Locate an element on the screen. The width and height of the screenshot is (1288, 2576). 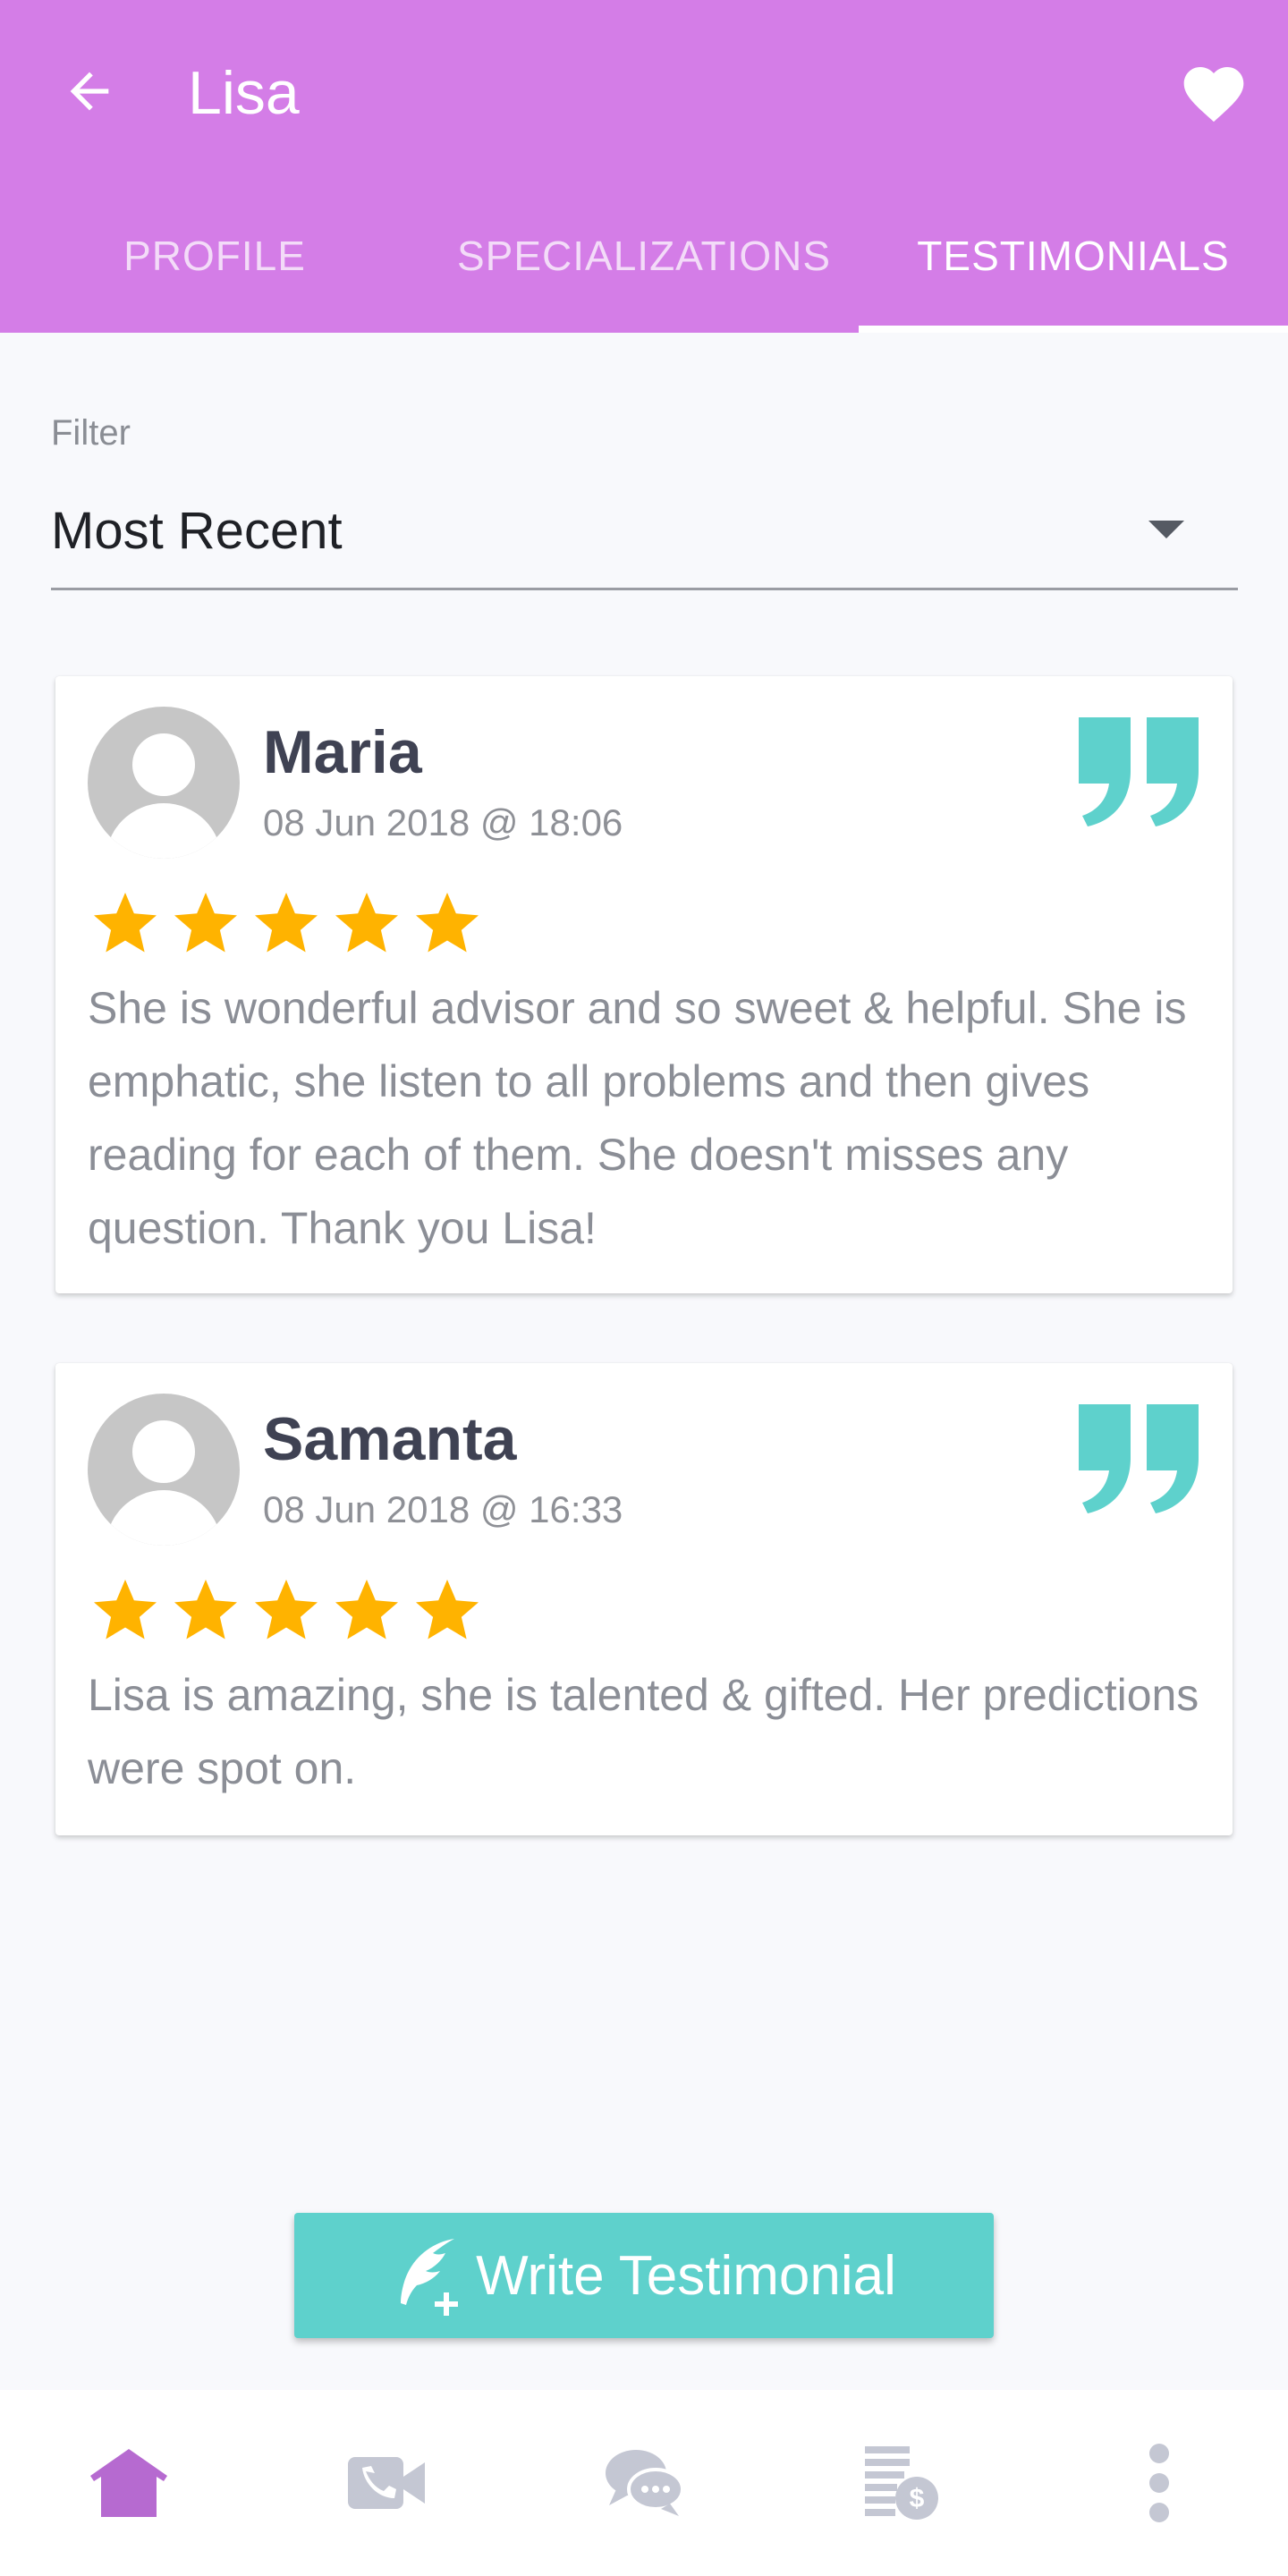
review-date: 08 Jun 2018 @ 16:33 is located at coordinates (443, 1509).